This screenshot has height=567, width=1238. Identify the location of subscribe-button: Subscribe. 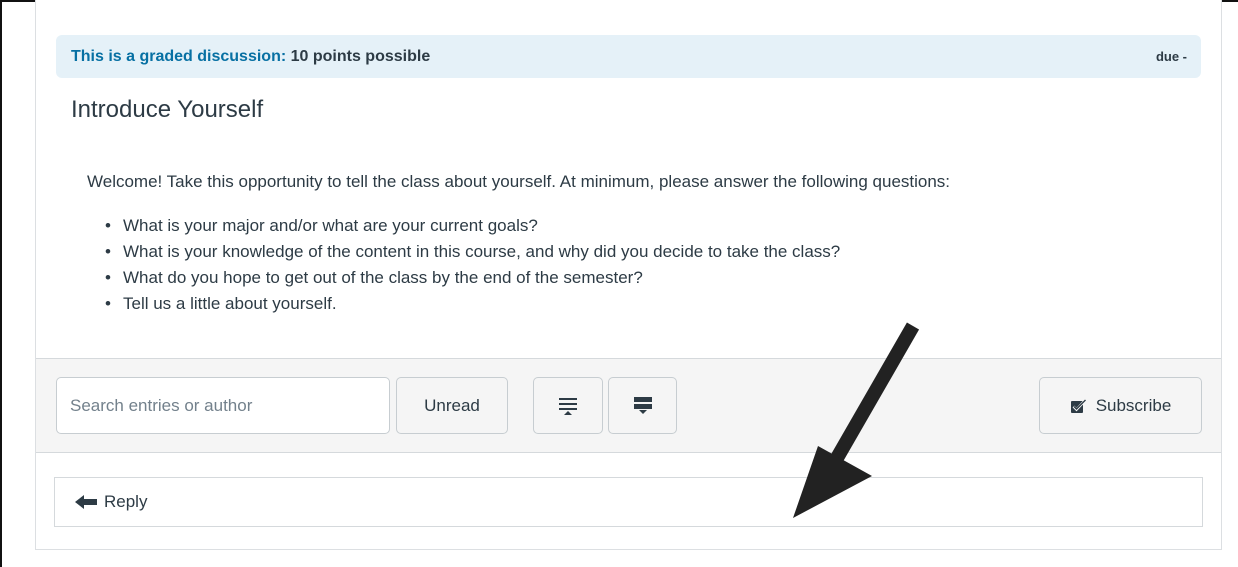
(1120, 405).